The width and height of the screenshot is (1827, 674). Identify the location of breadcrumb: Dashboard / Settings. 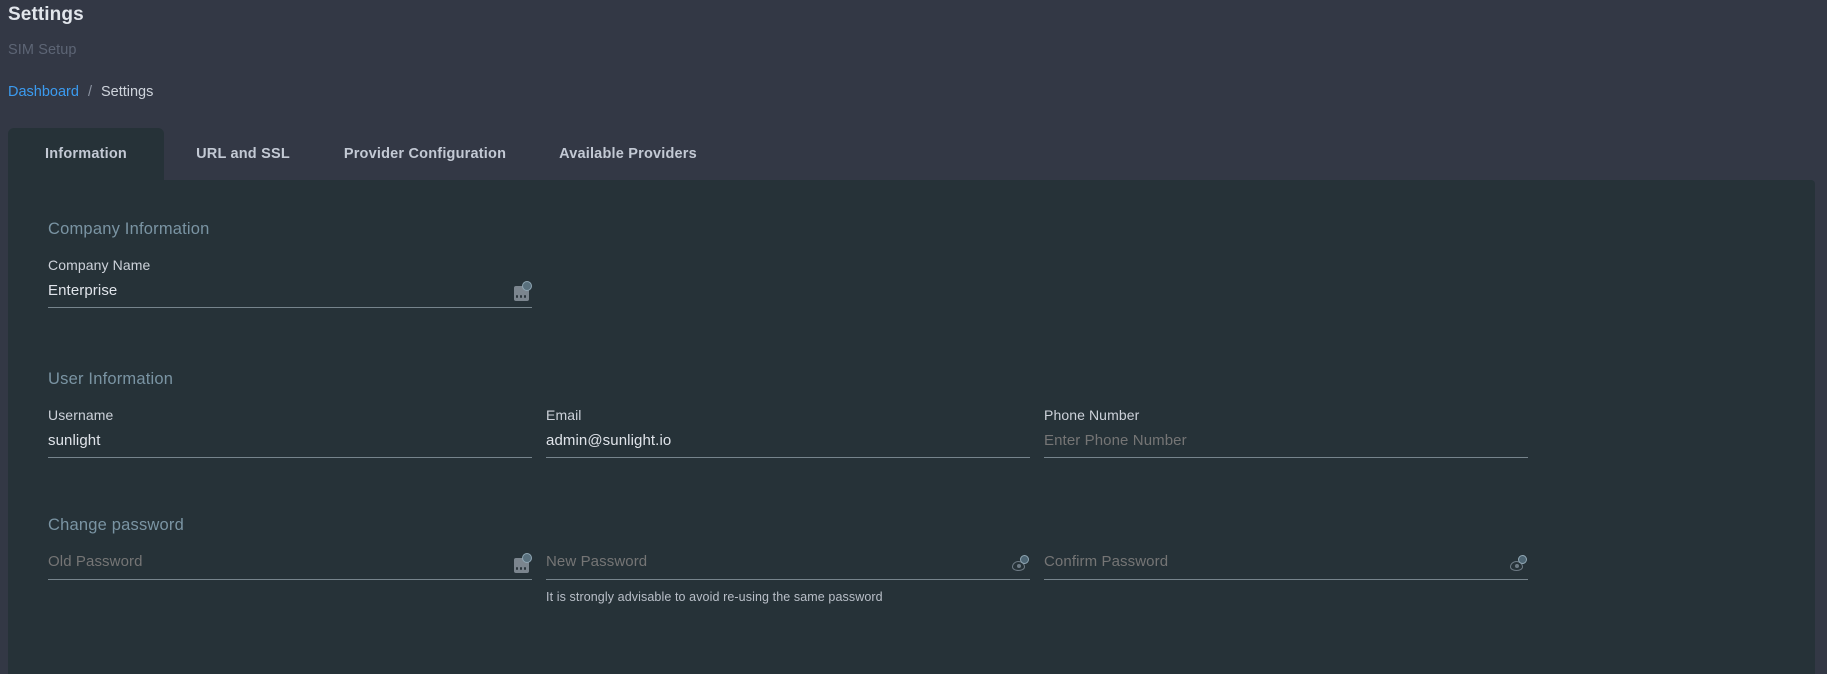
(917, 81).